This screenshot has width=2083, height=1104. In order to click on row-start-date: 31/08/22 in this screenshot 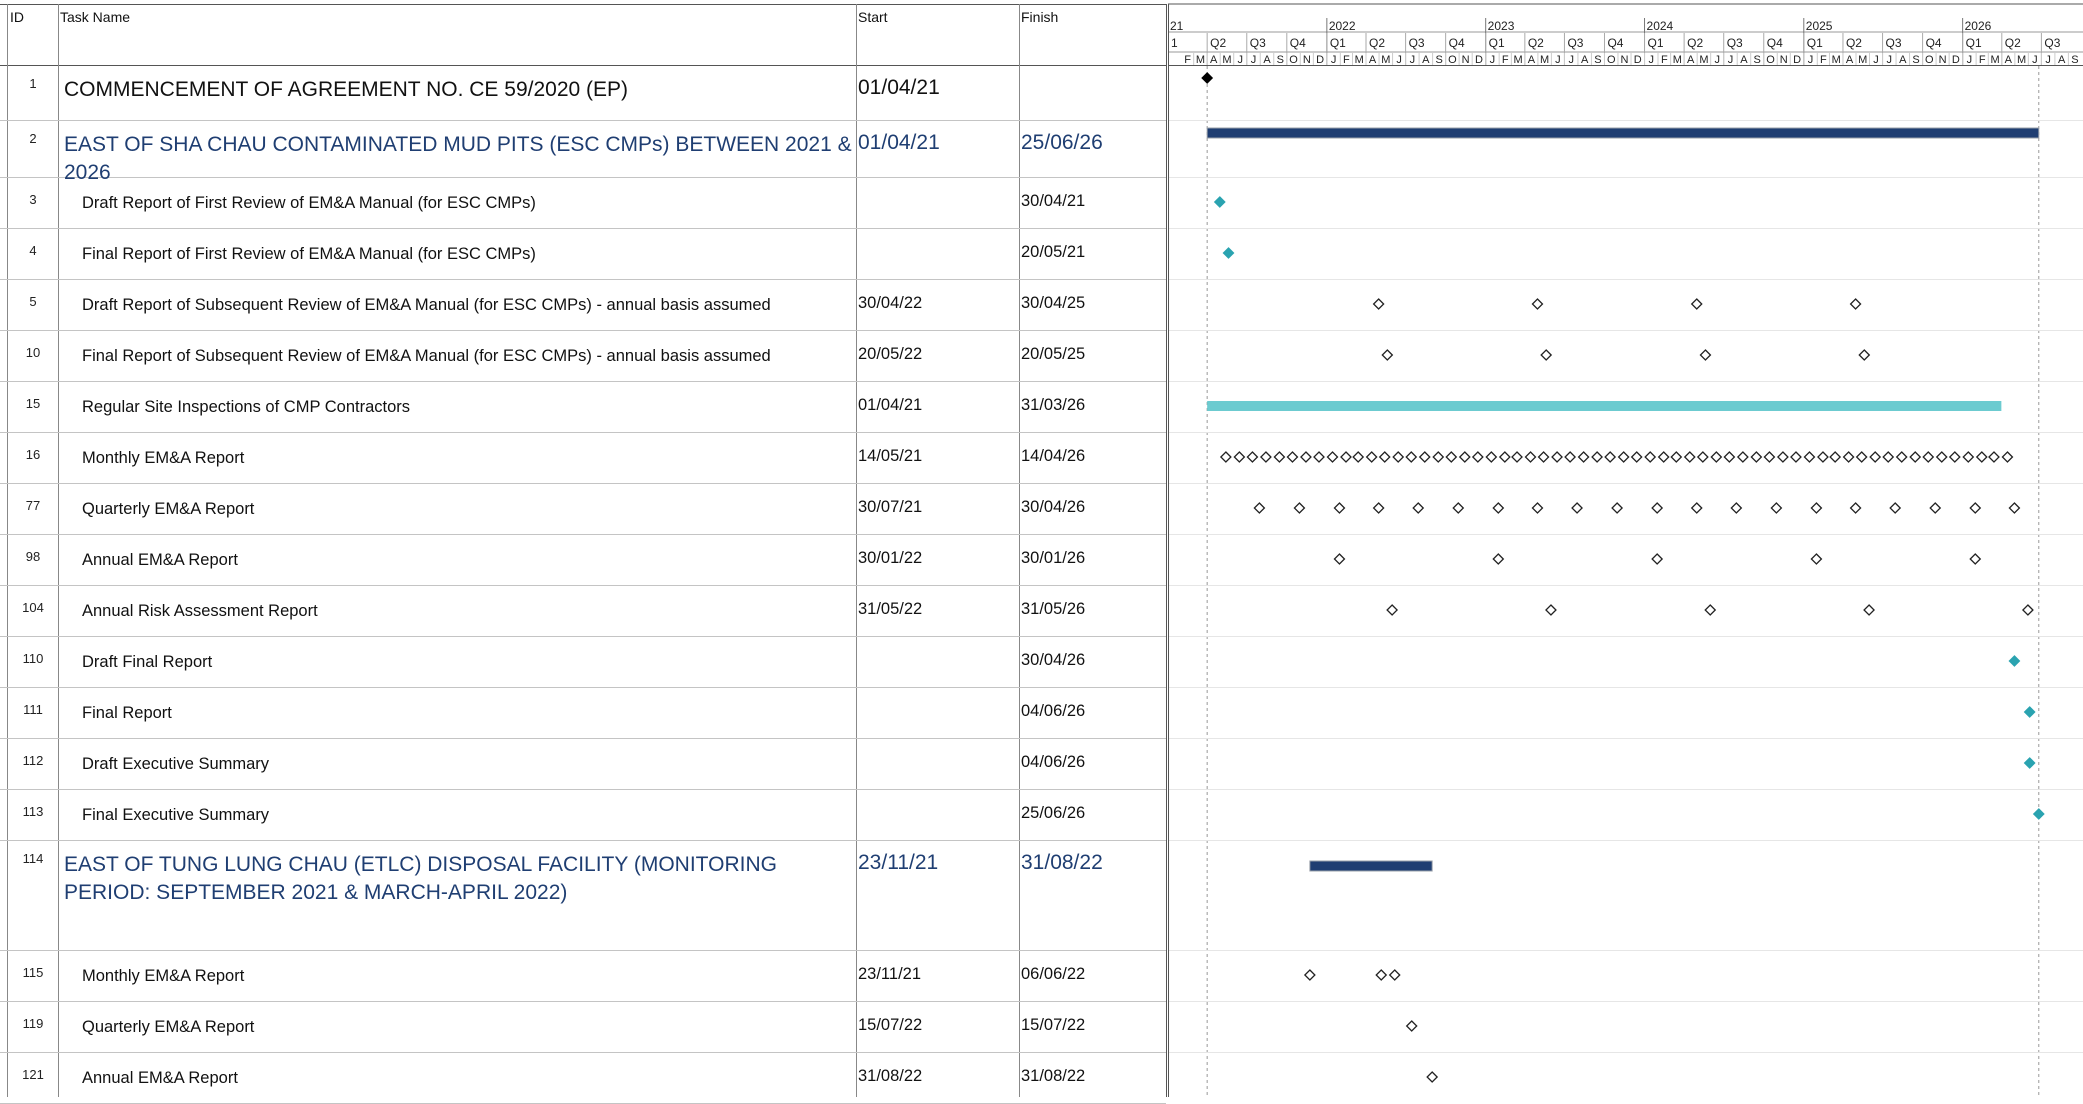, I will do `click(890, 1076)`.